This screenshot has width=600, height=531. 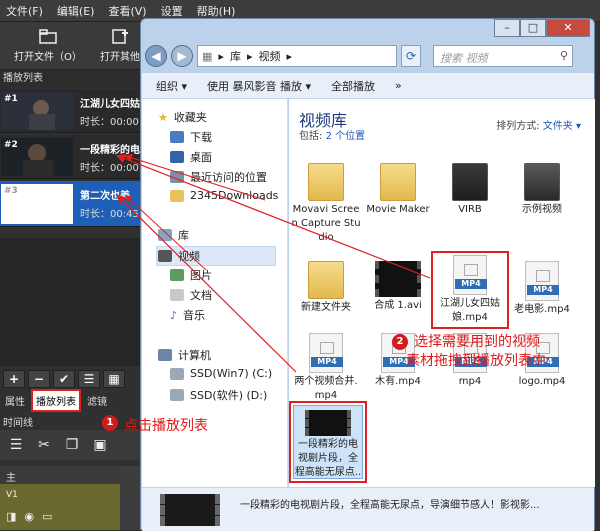 What do you see at coordinates (110, 423) in the screenshot?
I see `step-1-badge: 1` at bounding box center [110, 423].